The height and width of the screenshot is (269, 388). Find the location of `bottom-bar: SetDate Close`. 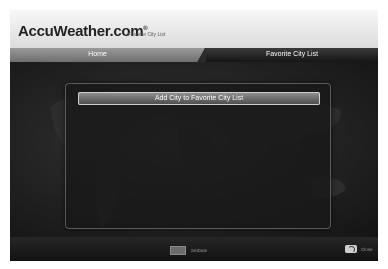

bottom-bar: SetDate Close is located at coordinates (194, 249).